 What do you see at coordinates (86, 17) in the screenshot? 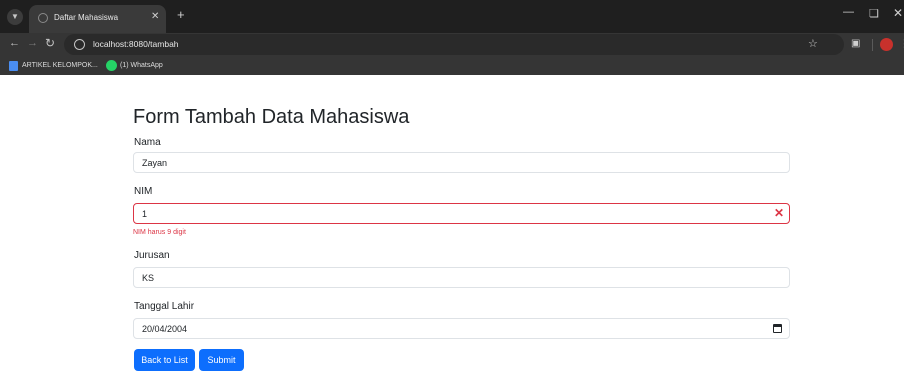
I see `tab-title: Daftar Mahasiswa` at bounding box center [86, 17].